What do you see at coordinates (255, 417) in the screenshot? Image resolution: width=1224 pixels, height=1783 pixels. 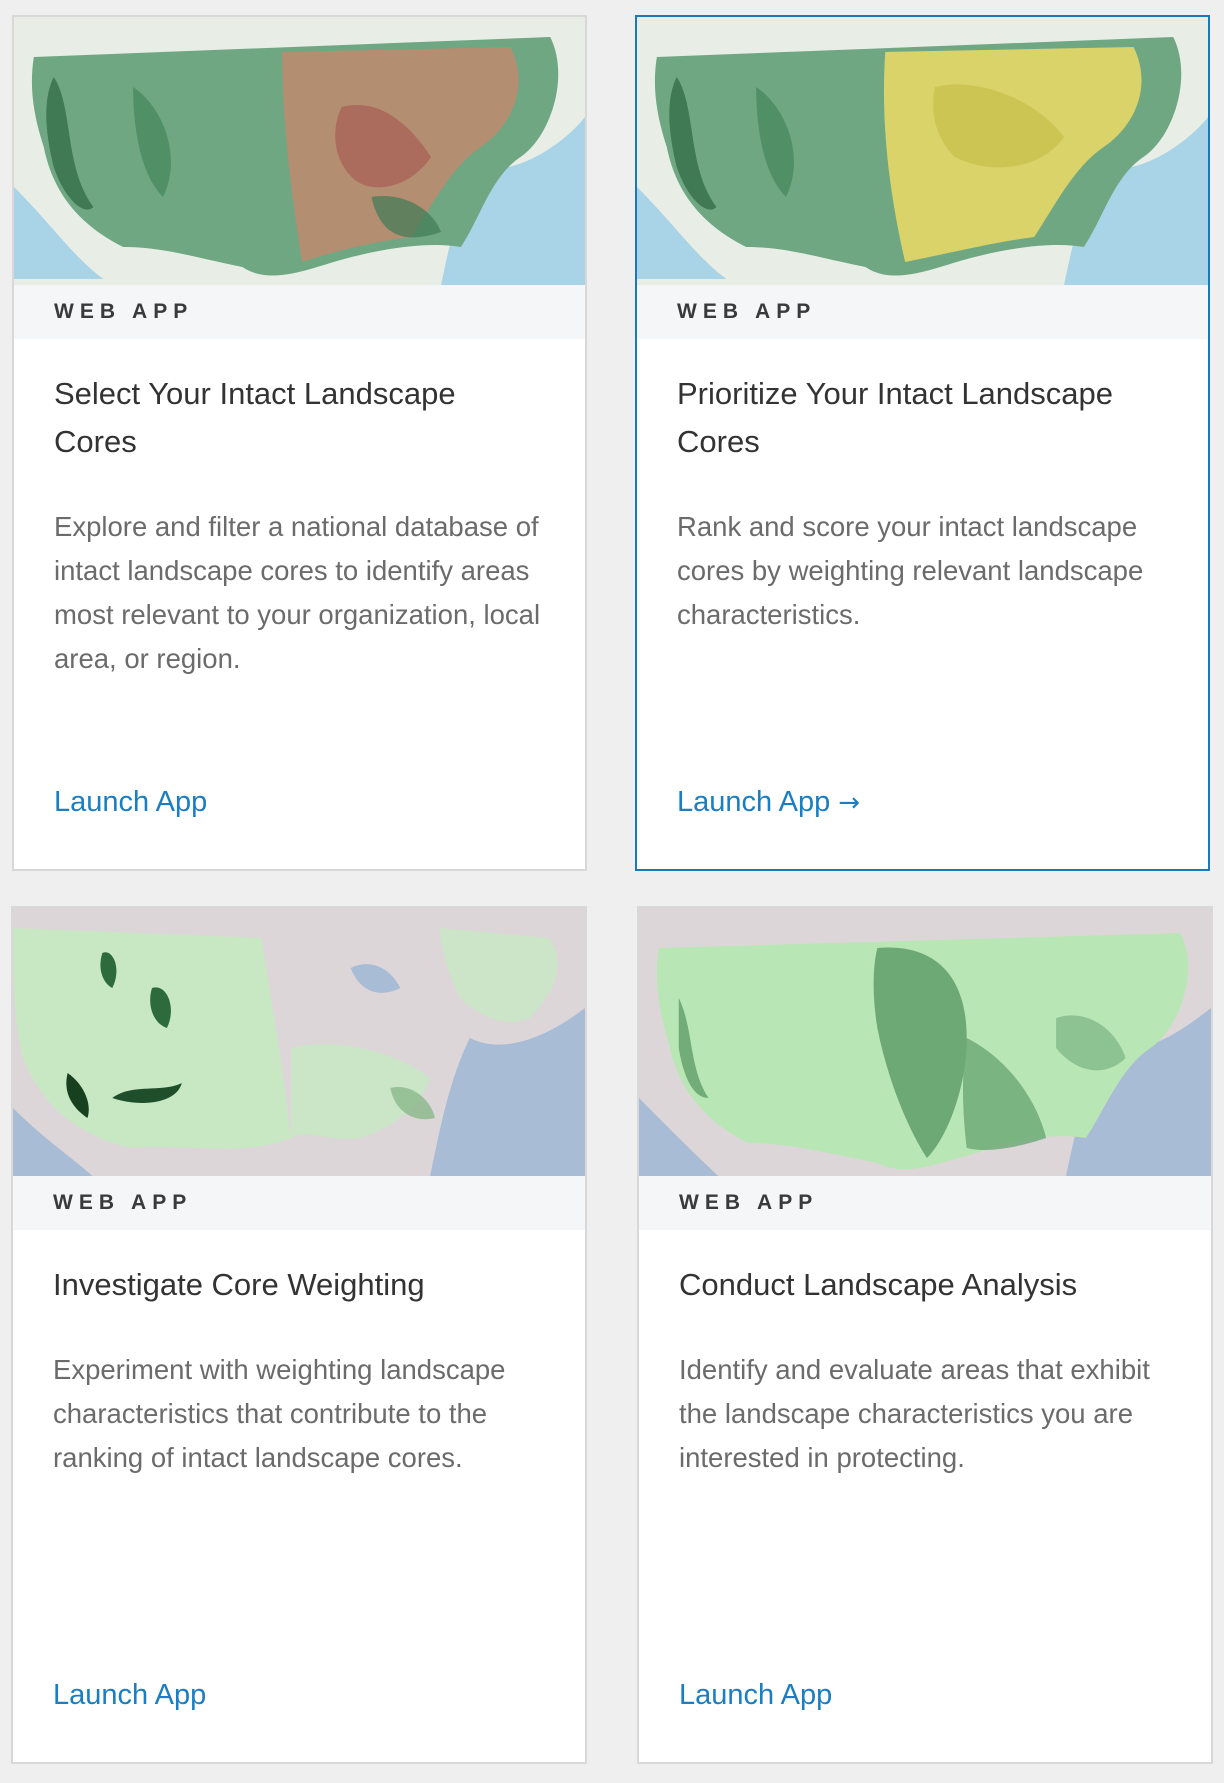 I see `card-title: Select Your Intact Landscape Cores` at bounding box center [255, 417].